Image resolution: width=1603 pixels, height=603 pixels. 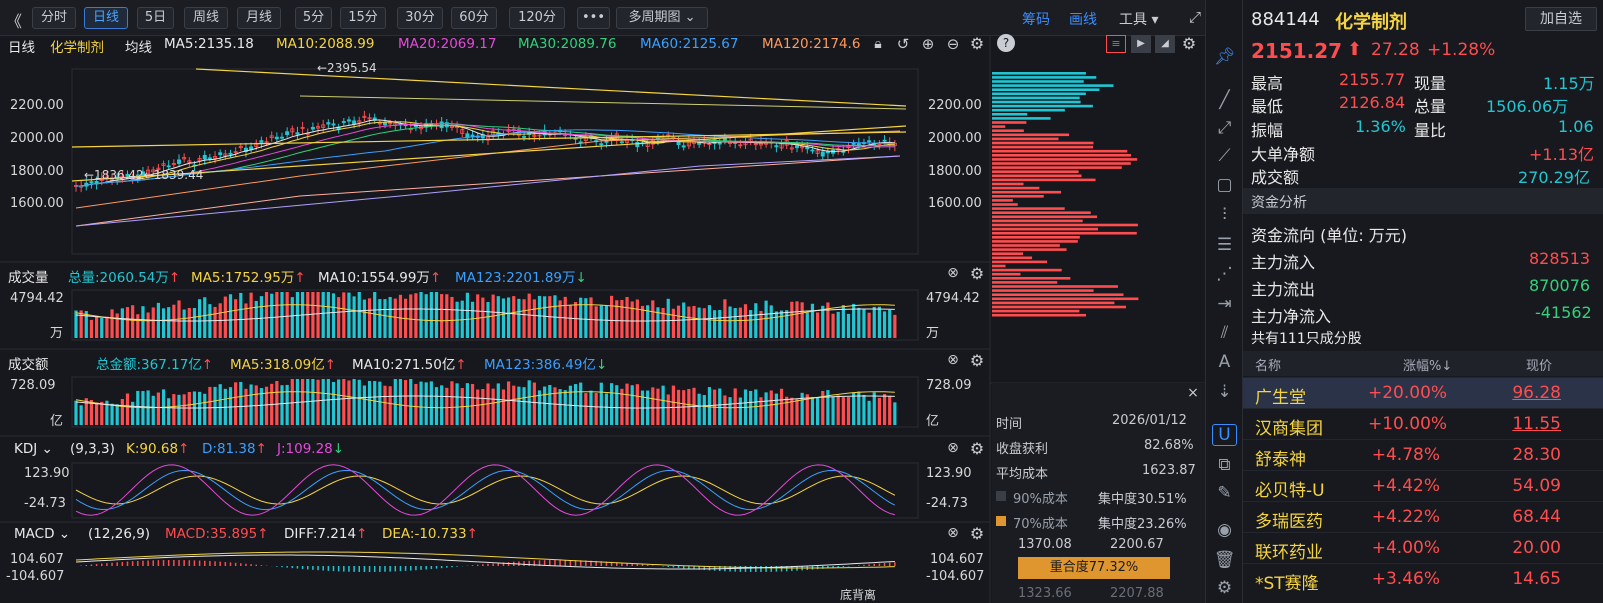 I want to click on volume-total-text: 总量:2060.54万, so click(x=118, y=278).